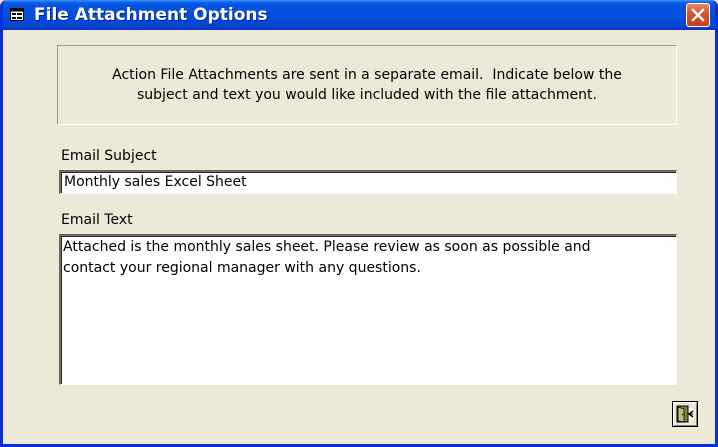 Image resolution: width=718 pixels, height=447 pixels. What do you see at coordinates (109, 156) in the screenshot?
I see `email-subject-label: Email Subject` at bounding box center [109, 156].